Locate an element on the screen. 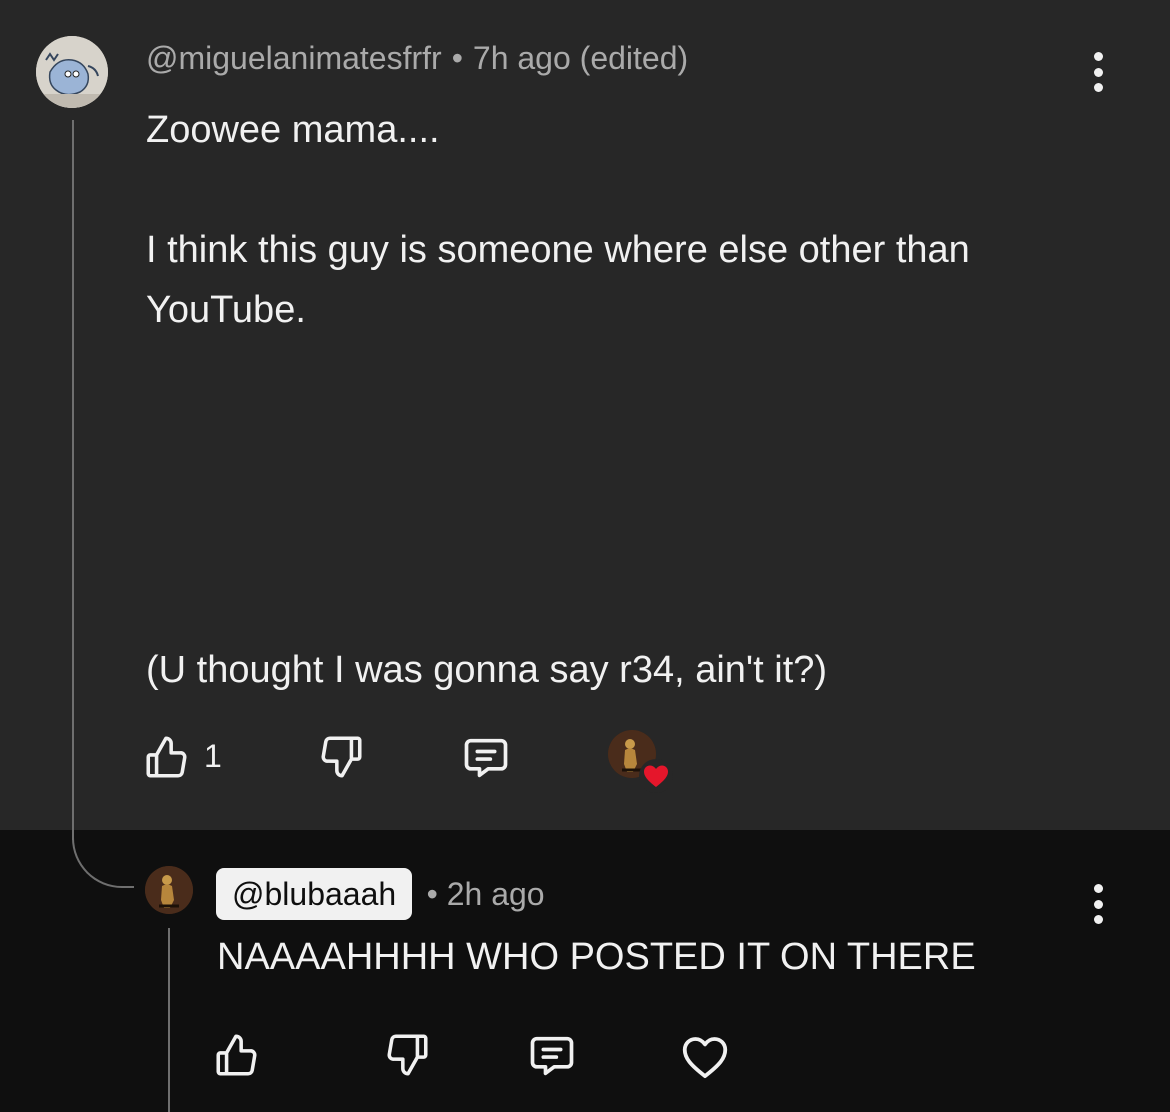 Image resolution: width=1170 pixels, height=1112 pixels. heart-outline-icon is located at coordinates (705, 1058).